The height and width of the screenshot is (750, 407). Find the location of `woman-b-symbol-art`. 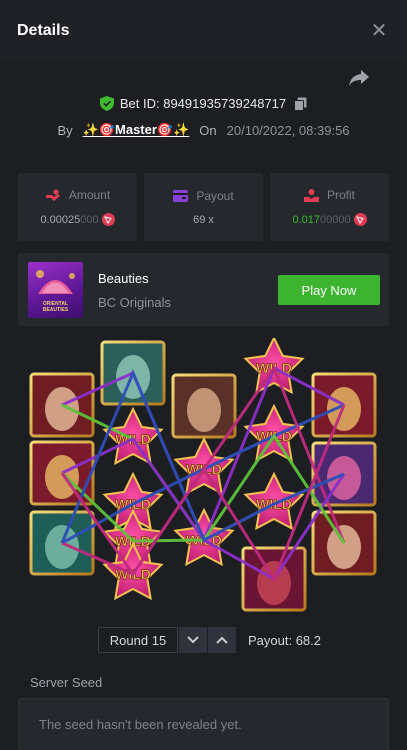

woman-b-symbol-art is located at coordinates (204, 410).